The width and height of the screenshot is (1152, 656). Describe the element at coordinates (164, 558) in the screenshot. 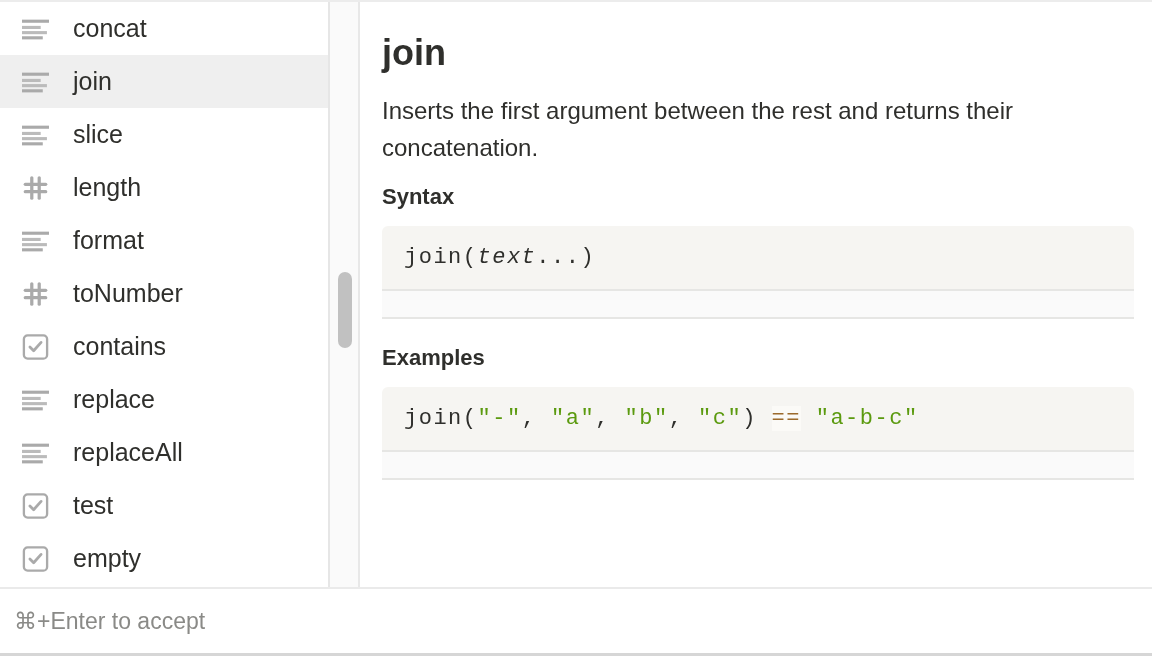

I see `list-item: empty` at that location.